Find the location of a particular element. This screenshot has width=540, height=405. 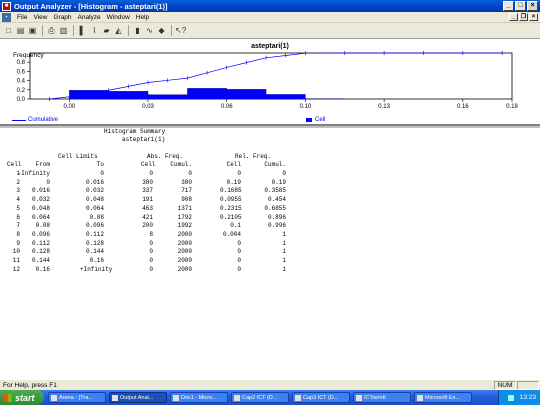

document-minimize-button: _ is located at coordinates (513, 17).